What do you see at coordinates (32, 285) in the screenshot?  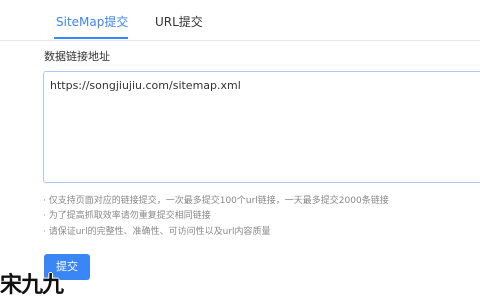 I see `watermark-logo: 宋九九` at bounding box center [32, 285].